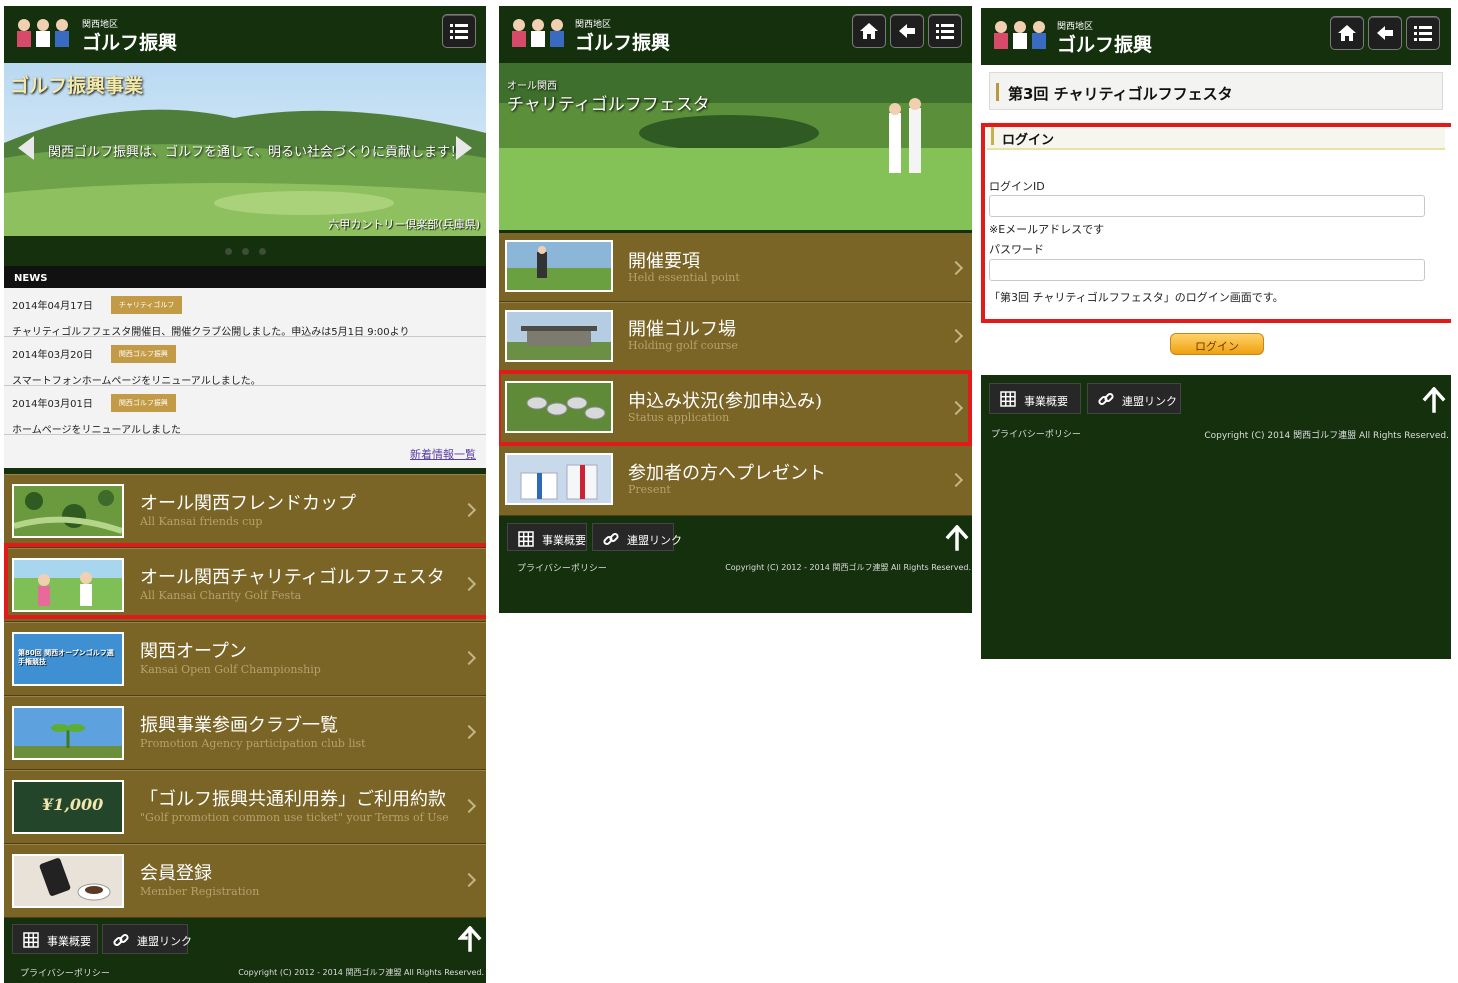 This screenshot has height=983, width=1458. I want to click on about-label: 事業概要, so click(564, 540).